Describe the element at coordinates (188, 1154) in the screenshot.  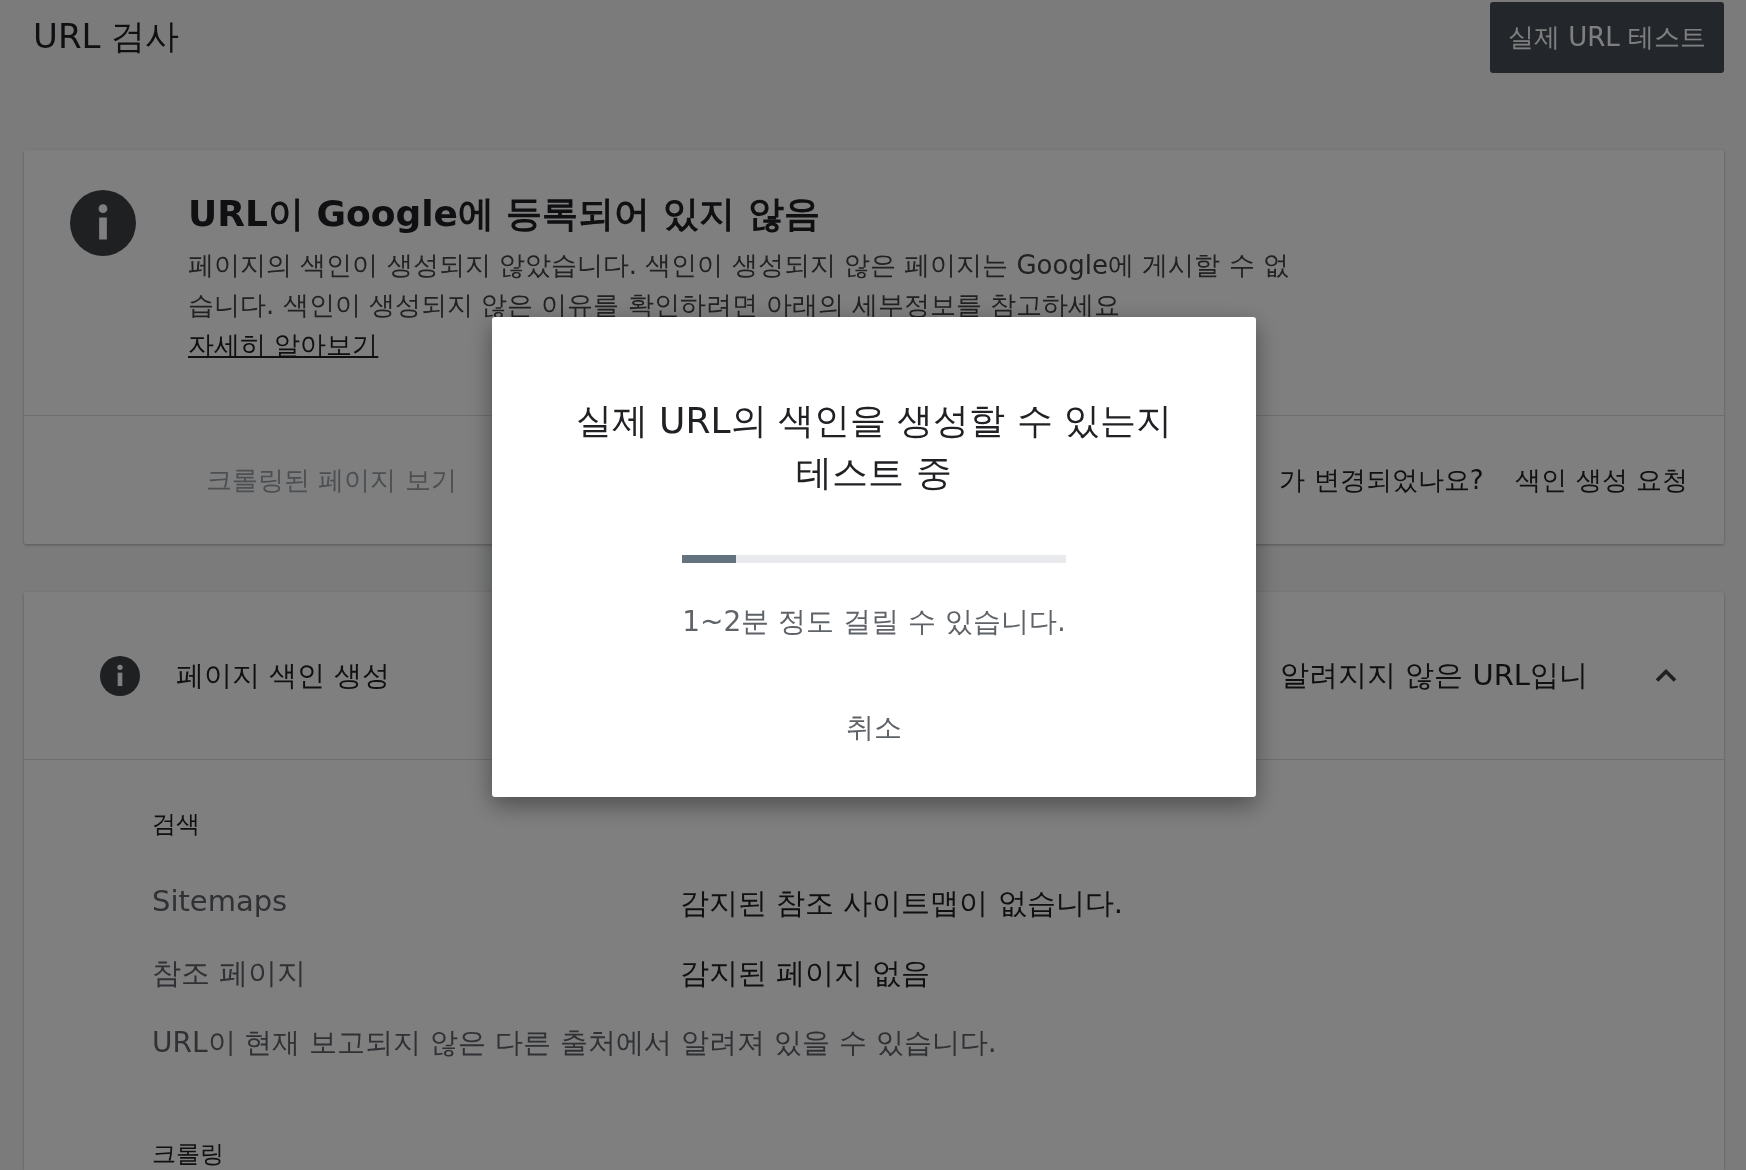
I see `section-heading: 크롤링` at that location.